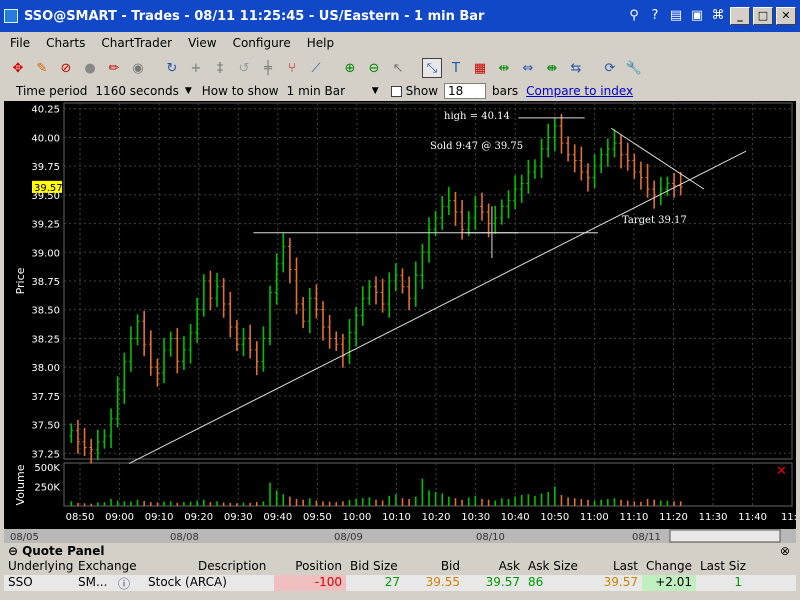 Image resolution: width=800 pixels, height=600 pixels. What do you see at coordinates (634, 68) in the screenshot?
I see `wrench-icon: 🔧` at bounding box center [634, 68].